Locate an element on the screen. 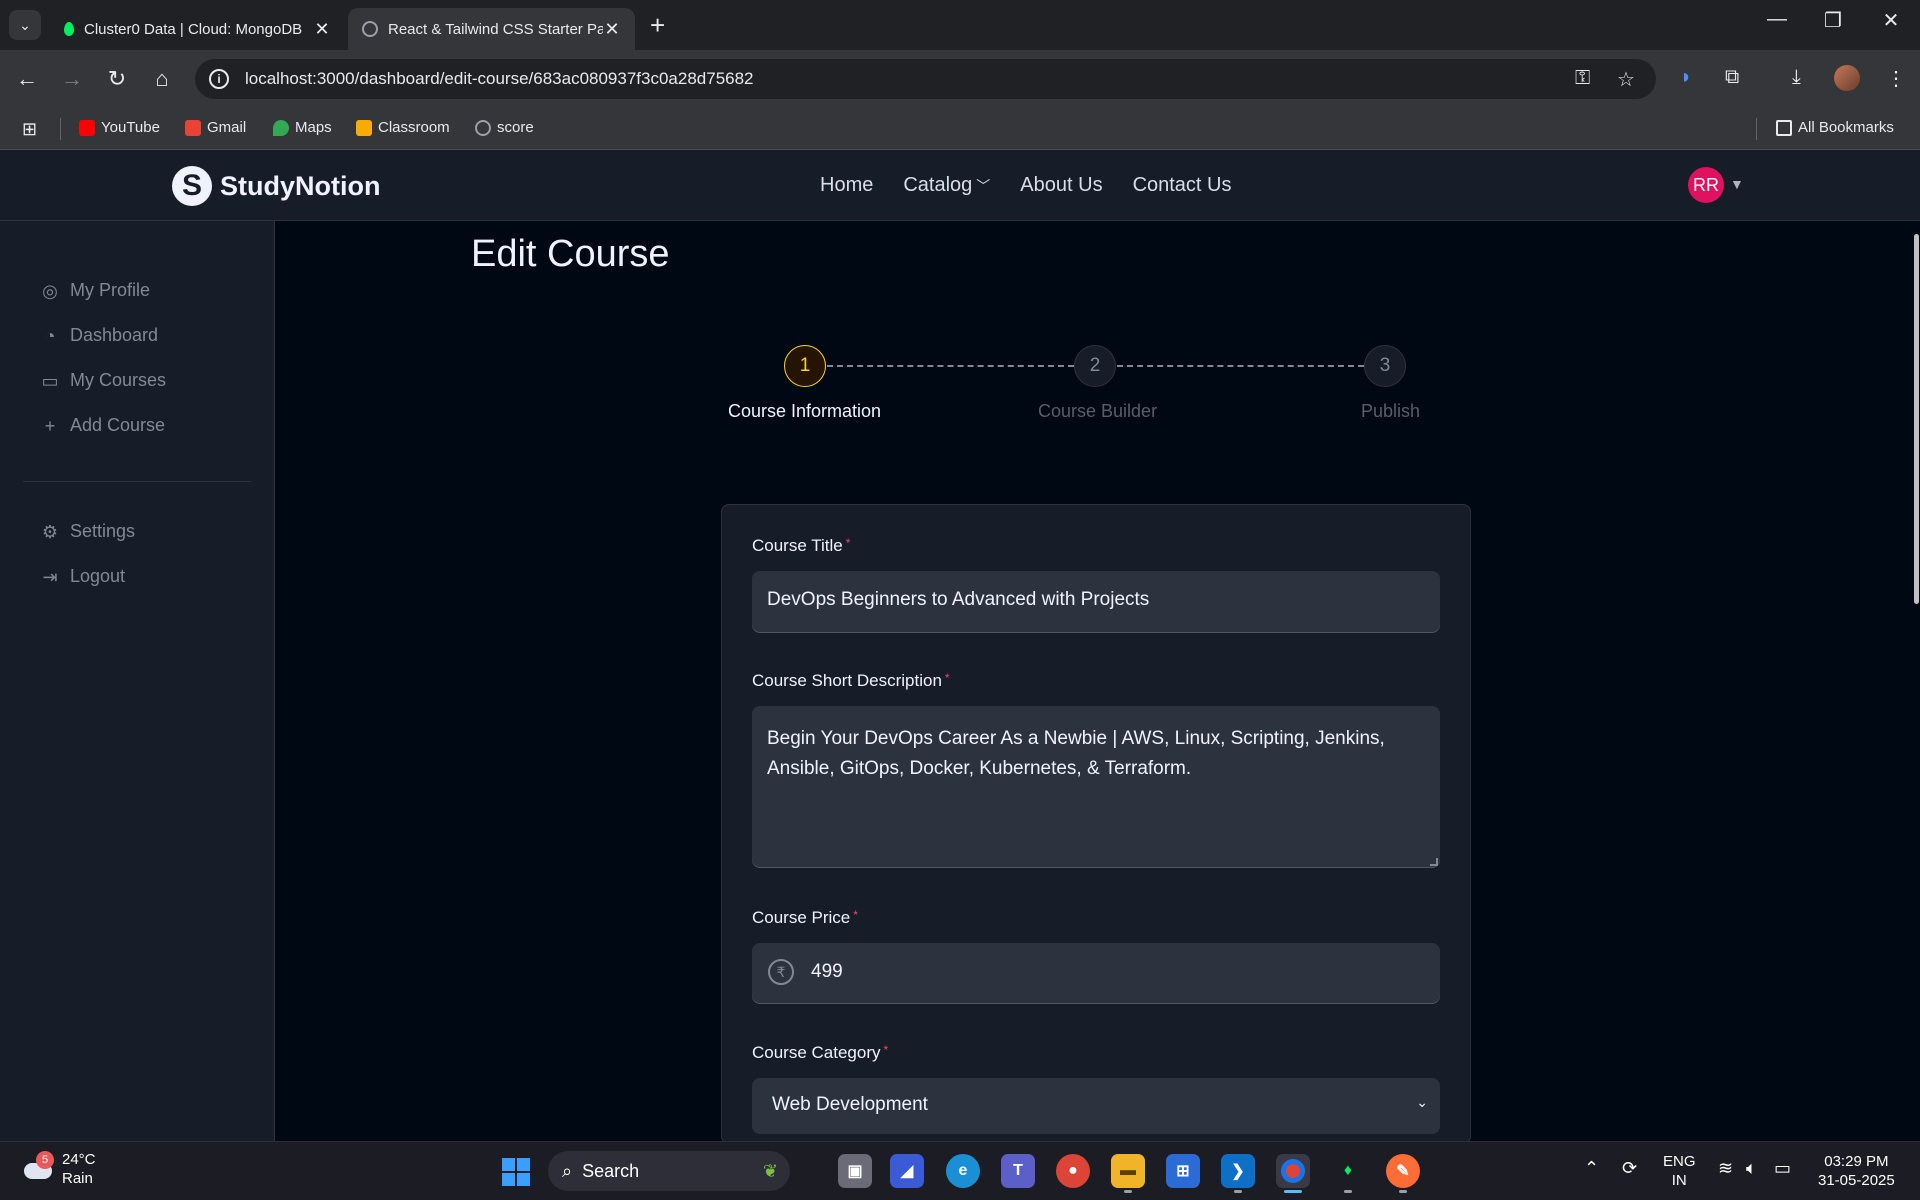  home-icon: ⌂ is located at coordinates (162, 79).